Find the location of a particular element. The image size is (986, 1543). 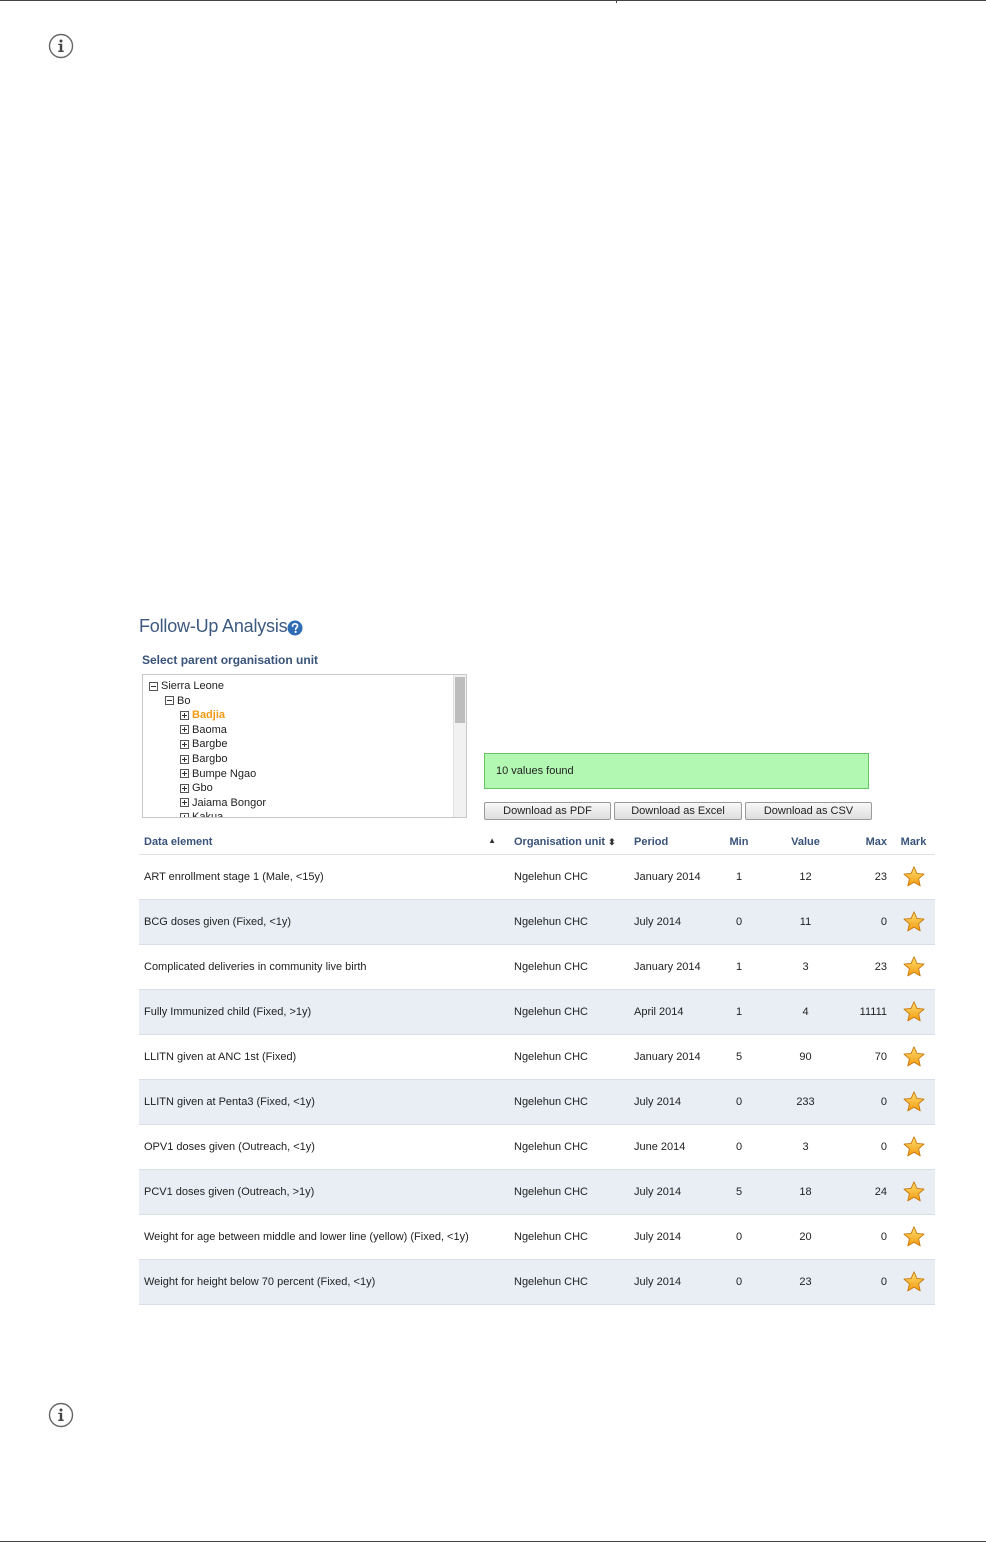

tree-node: Badjia is located at coordinates (202, 715).